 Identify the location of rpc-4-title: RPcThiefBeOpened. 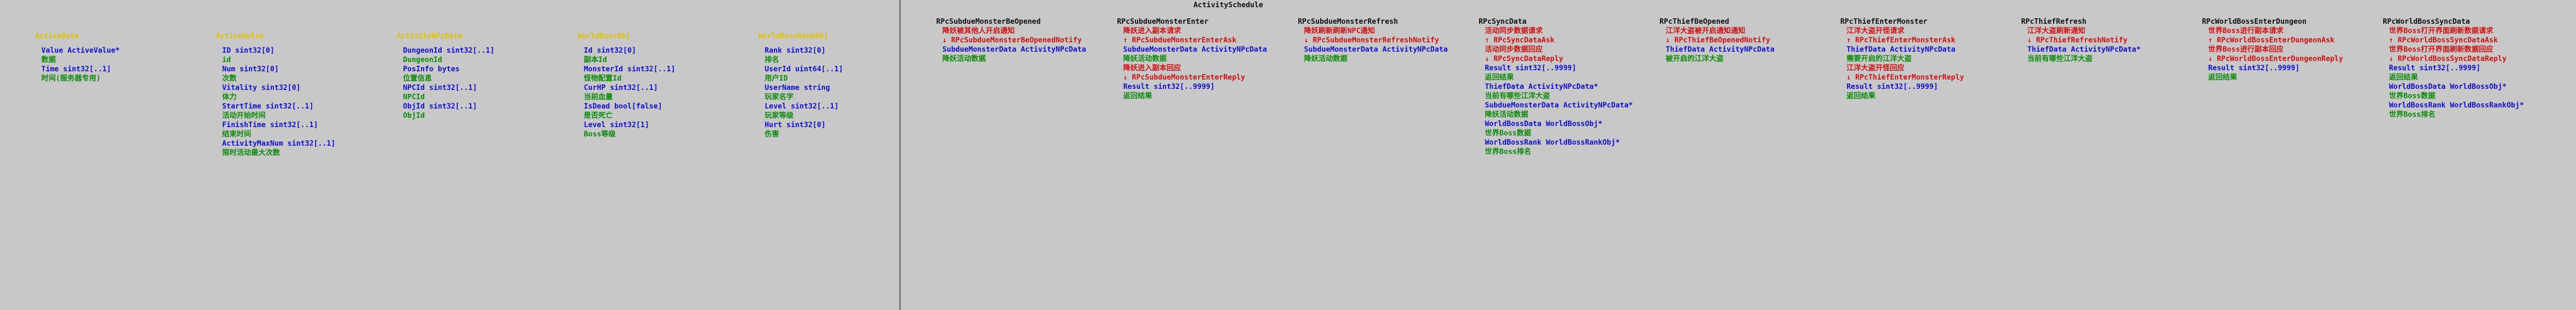
(1694, 22).